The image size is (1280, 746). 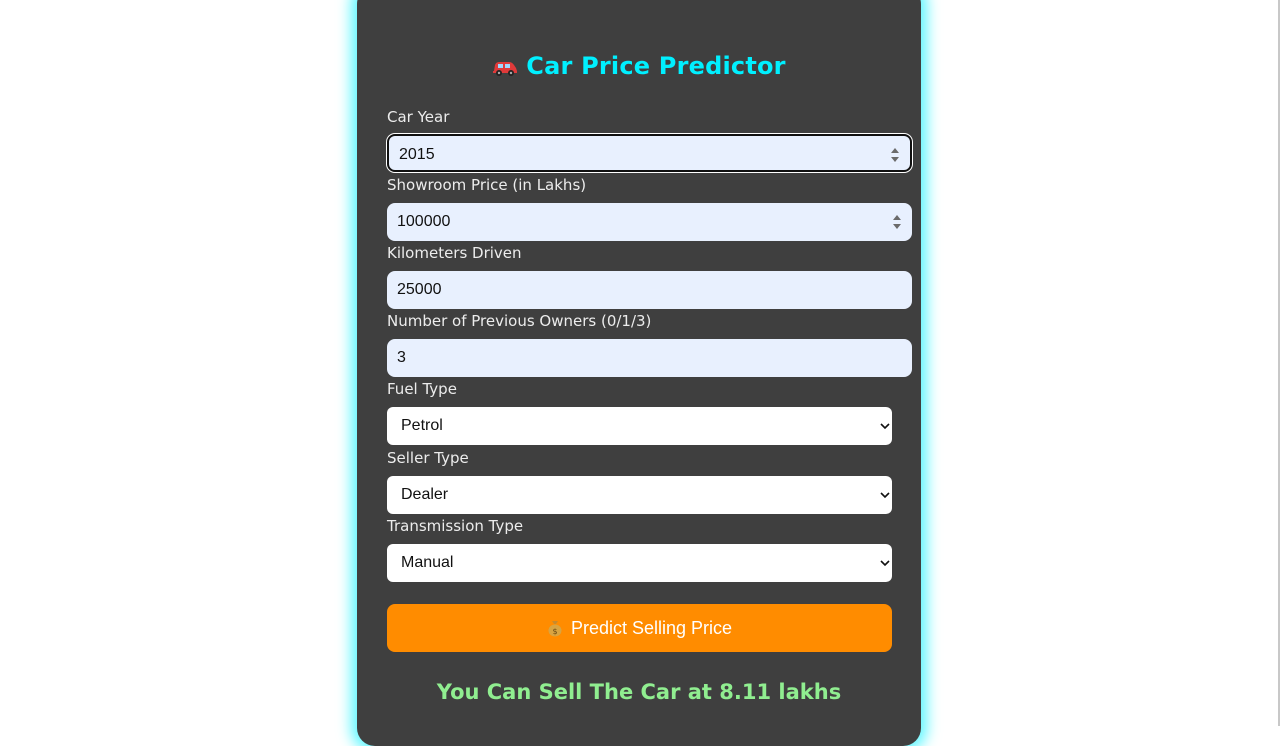 What do you see at coordinates (649, 358) in the screenshot?
I see `owners-input: 3` at bounding box center [649, 358].